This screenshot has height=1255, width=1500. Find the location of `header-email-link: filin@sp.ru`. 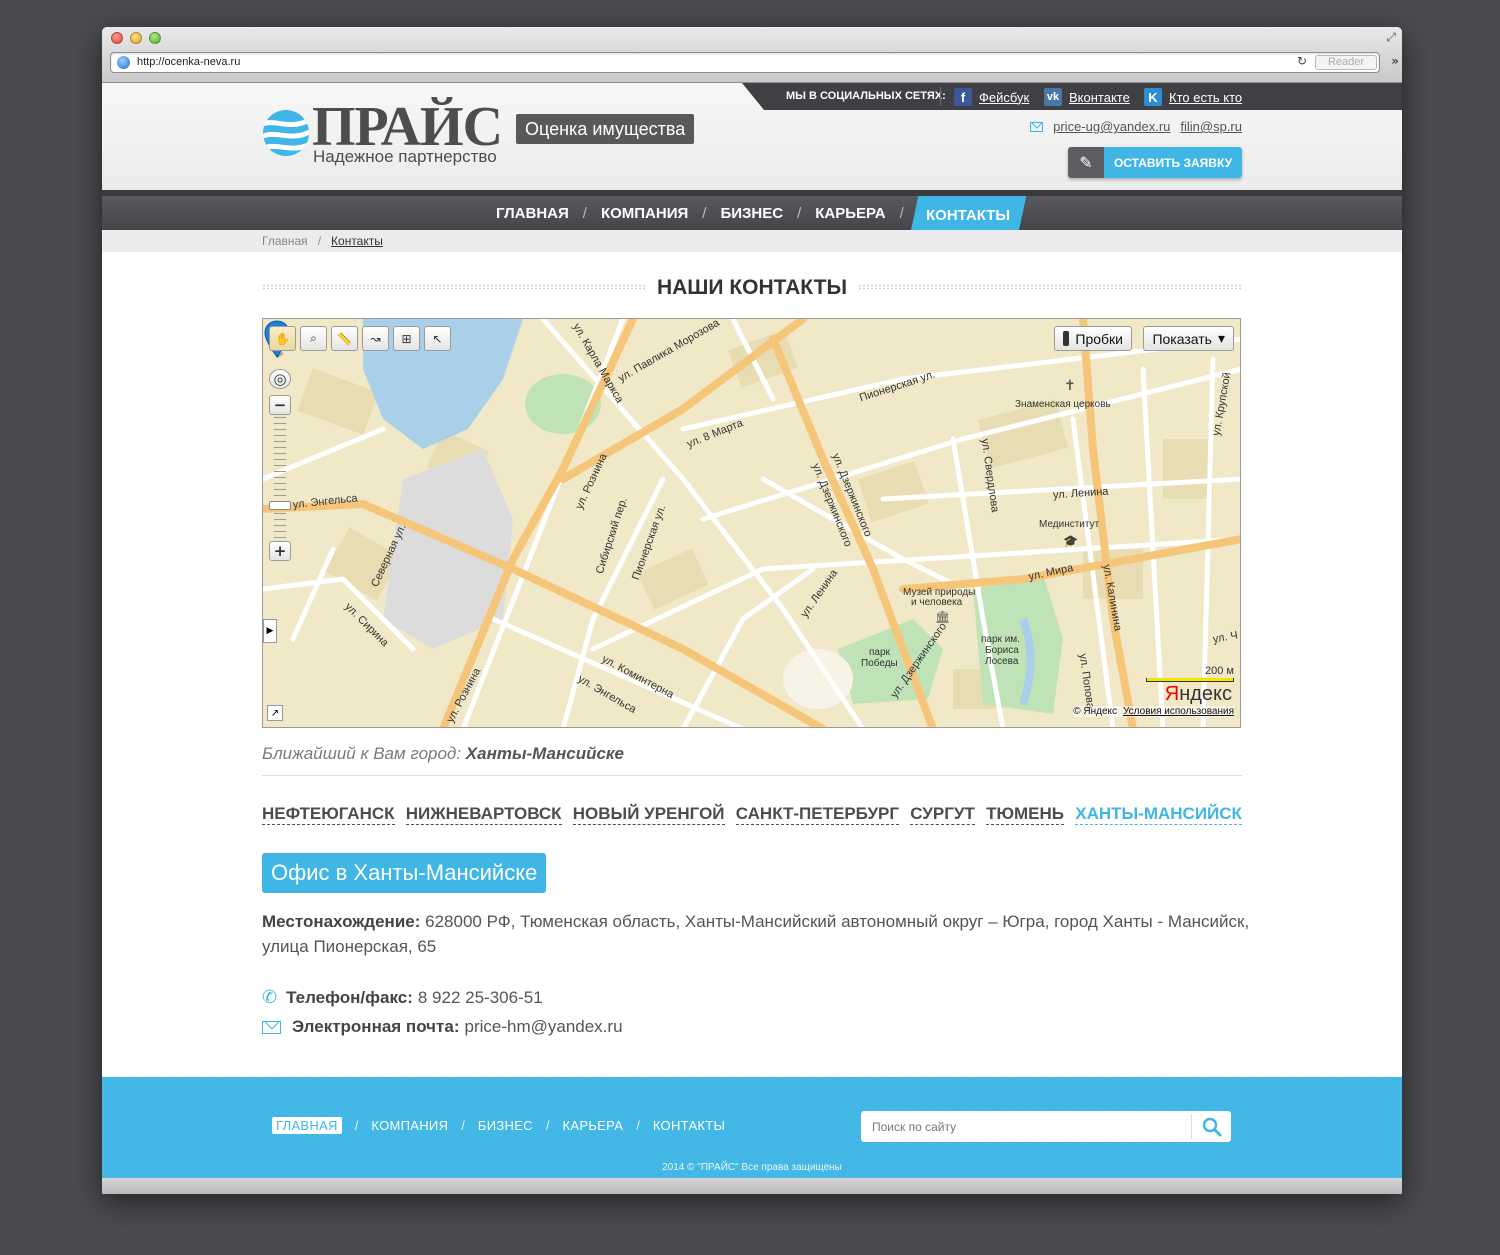

header-email-link: filin@sp.ru is located at coordinates (1211, 126).